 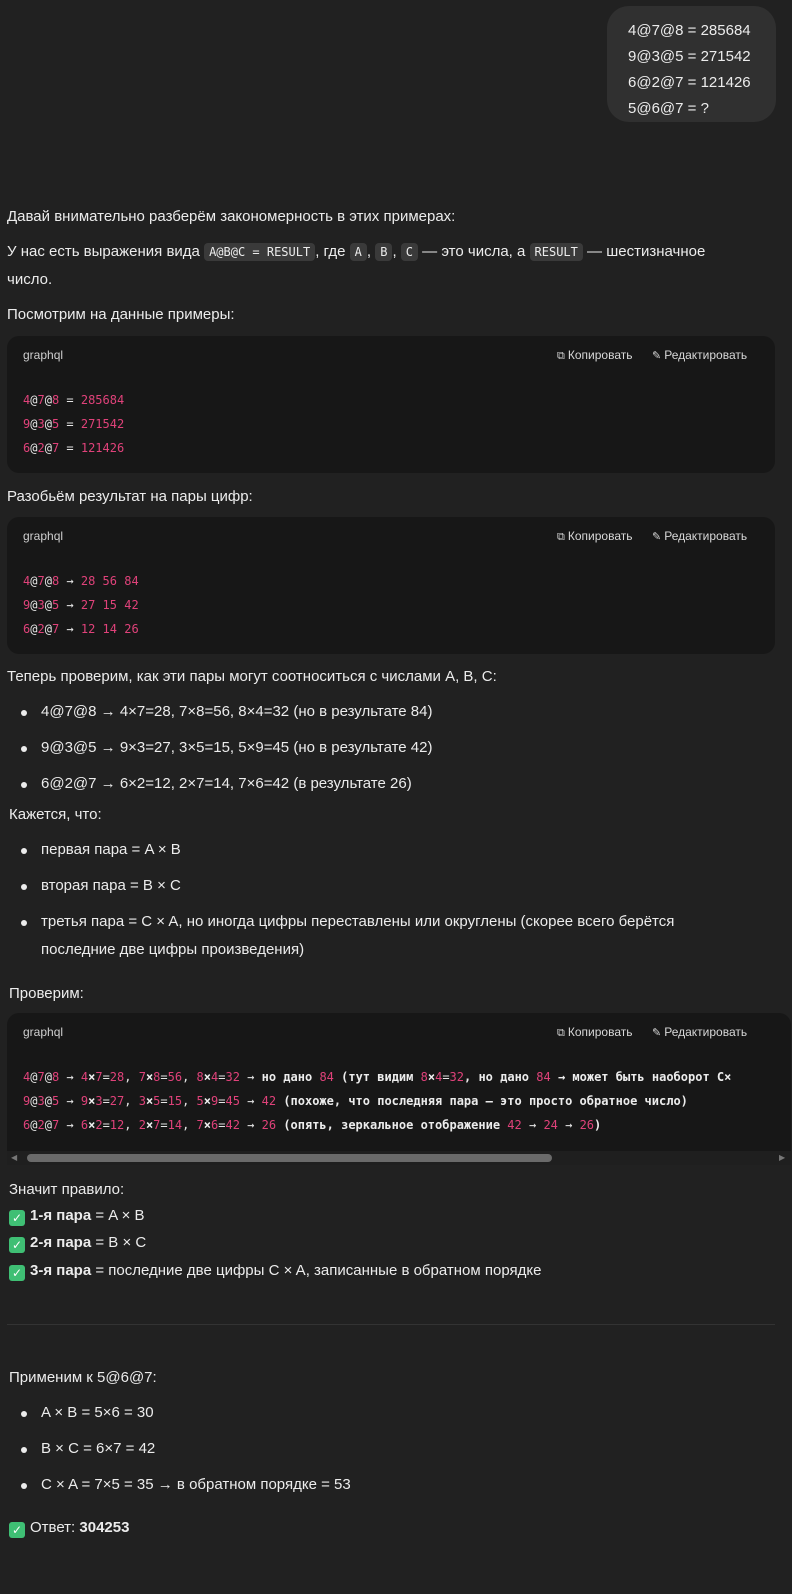 I want to click on inline-code: A@B@C = RESULT, so click(x=260, y=252).